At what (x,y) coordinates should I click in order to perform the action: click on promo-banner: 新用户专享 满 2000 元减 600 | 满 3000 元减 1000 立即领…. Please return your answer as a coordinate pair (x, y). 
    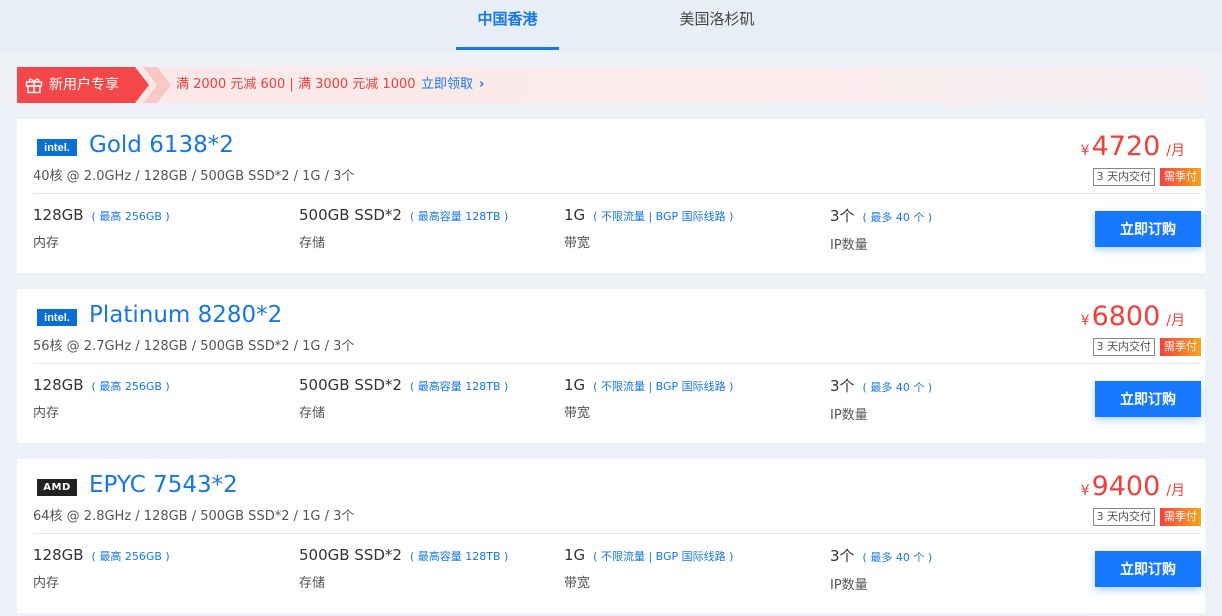
    Looking at the image, I should click on (611, 85).